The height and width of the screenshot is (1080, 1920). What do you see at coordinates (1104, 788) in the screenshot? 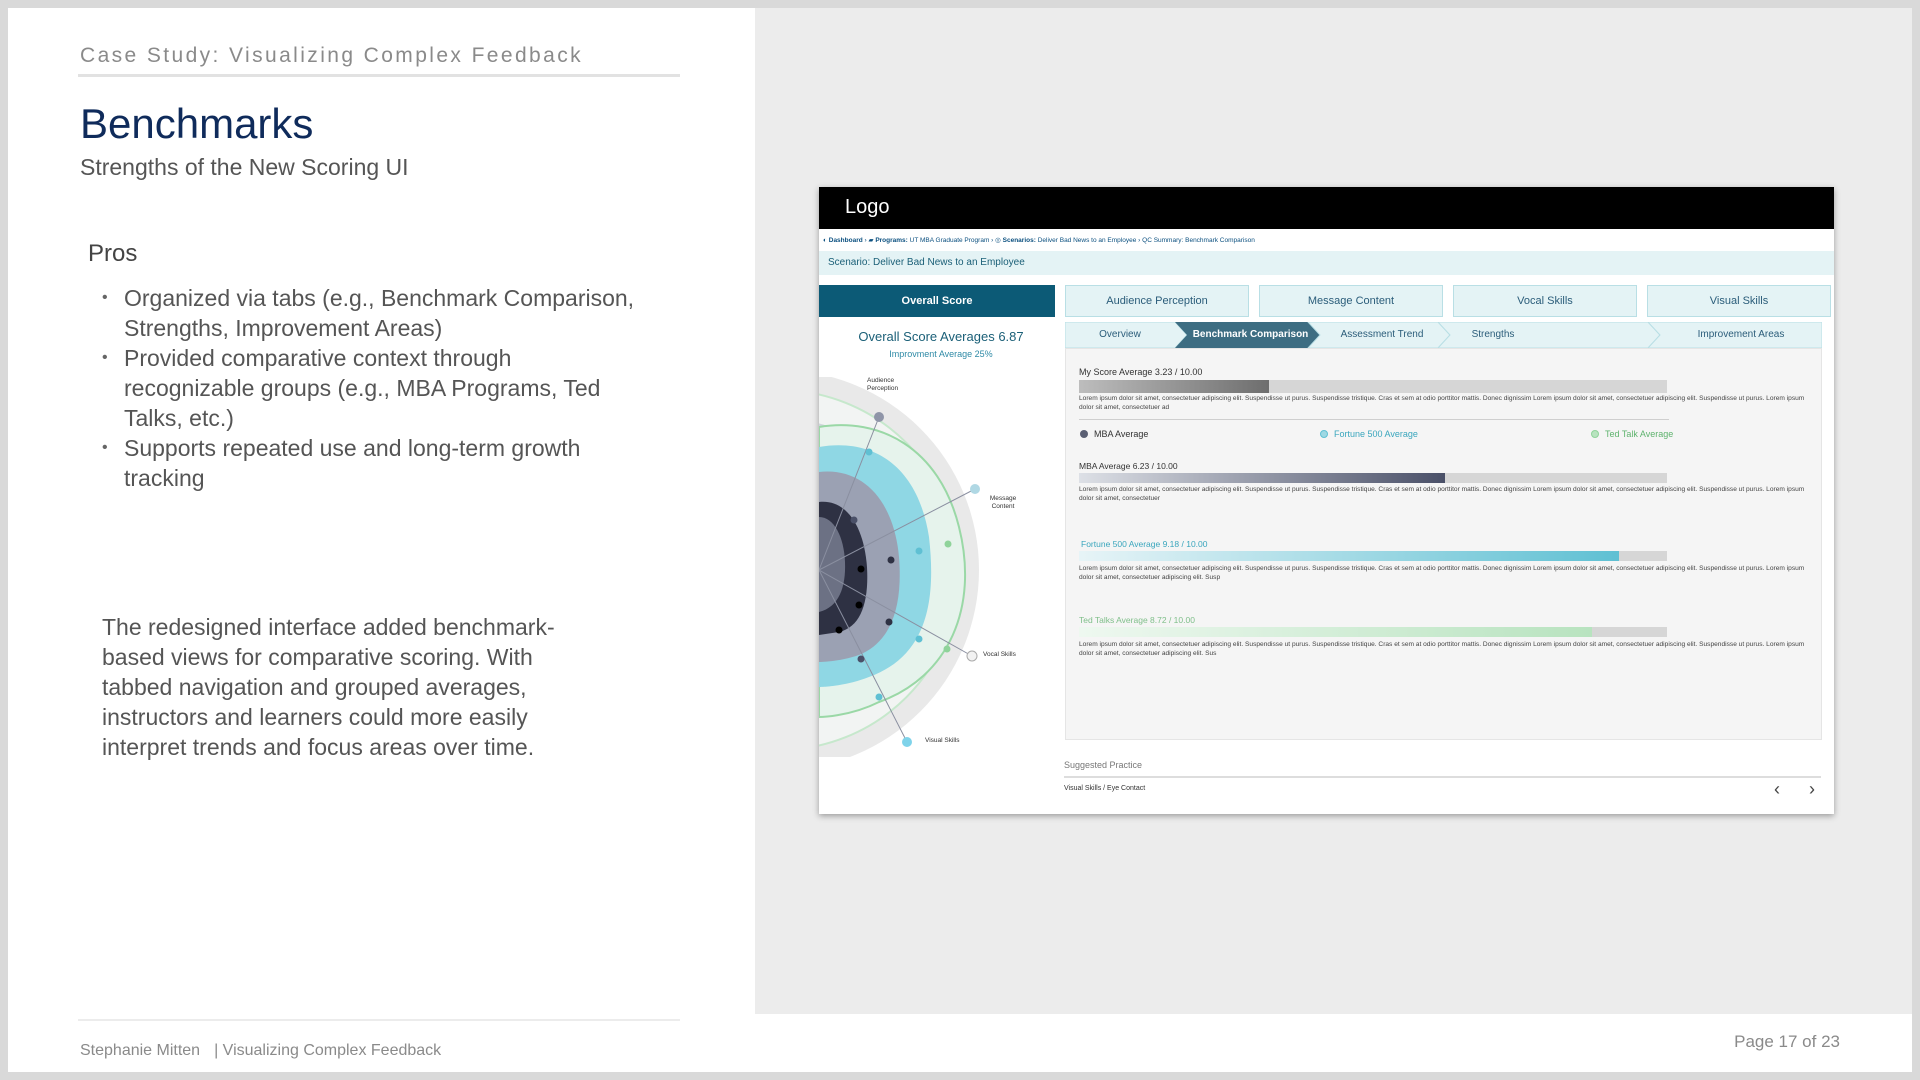
I see `suggested-practice-item: Visual Skills / Eye Contact` at bounding box center [1104, 788].